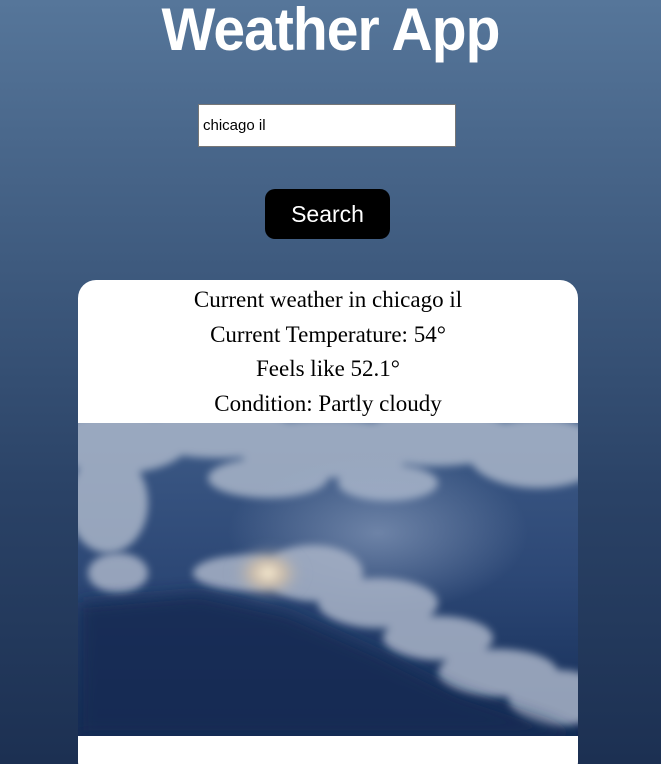 This screenshot has width=661, height=764. I want to click on search-button: Search, so click(327, 214).